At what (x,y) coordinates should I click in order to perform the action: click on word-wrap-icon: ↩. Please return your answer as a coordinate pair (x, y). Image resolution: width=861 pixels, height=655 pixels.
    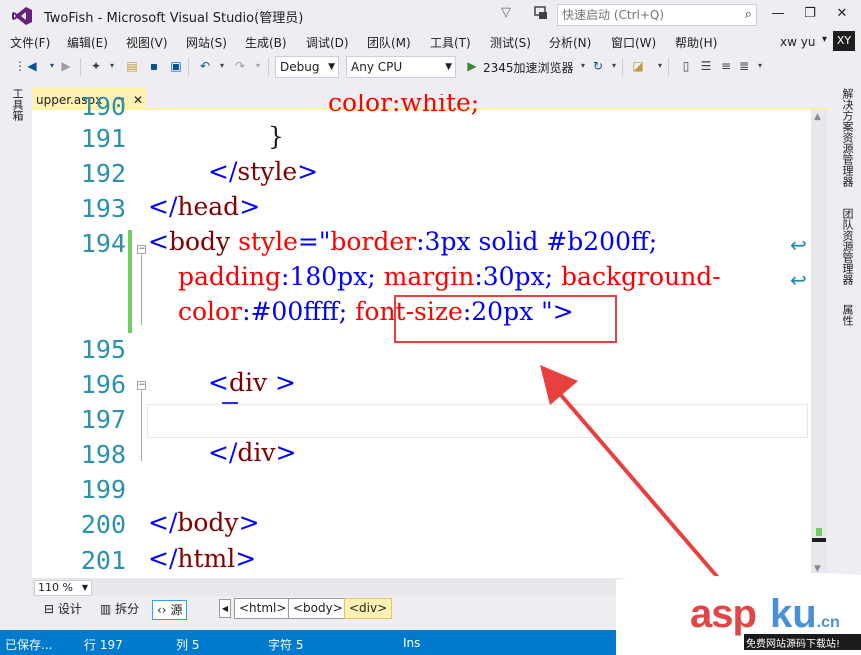
    Looking at the image, I should click on (798, 280).